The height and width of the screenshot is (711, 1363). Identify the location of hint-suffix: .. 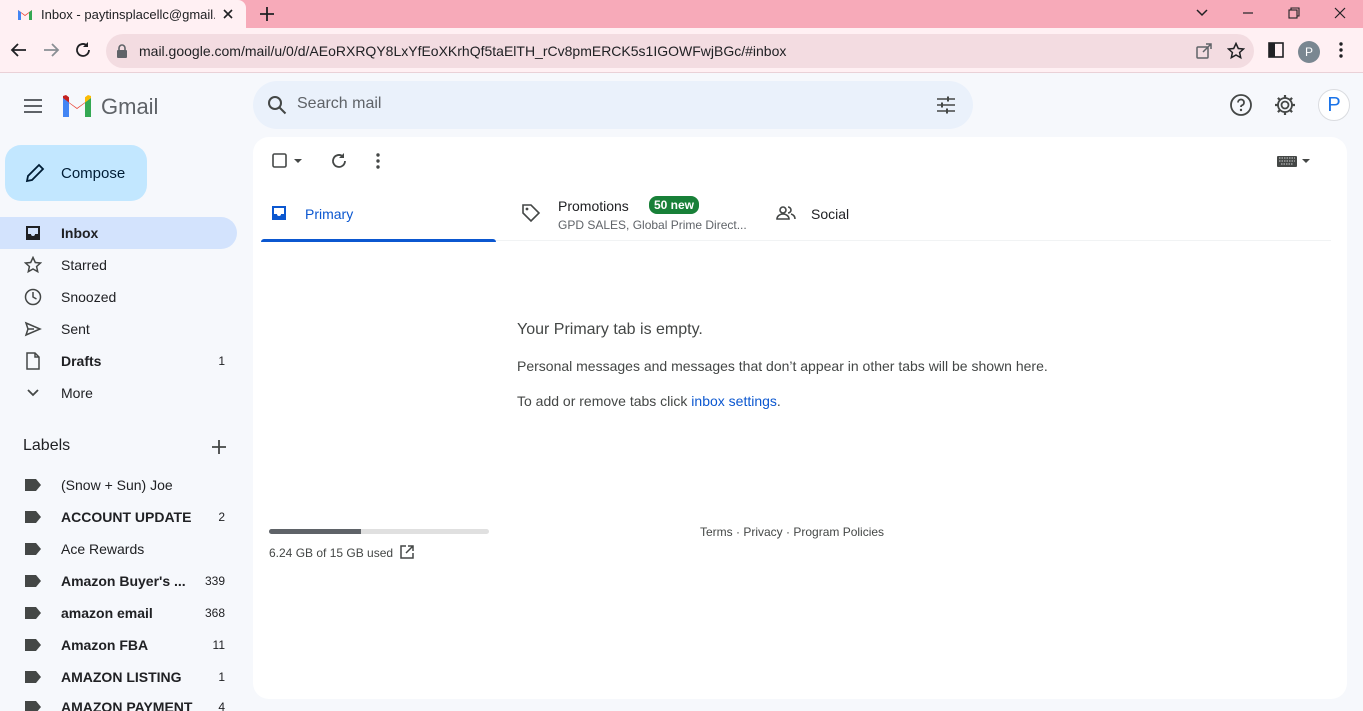
(778, 401).